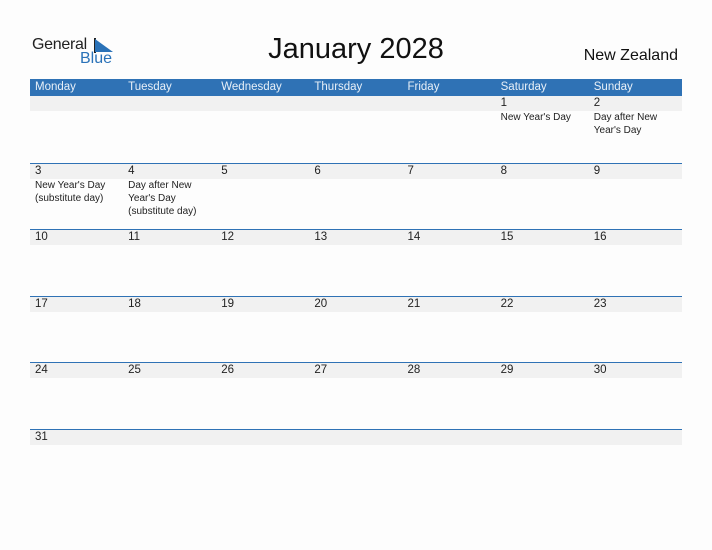 This screenshot has width=712, height=550. I want to click on day-cell: 7, so click(449, 197).